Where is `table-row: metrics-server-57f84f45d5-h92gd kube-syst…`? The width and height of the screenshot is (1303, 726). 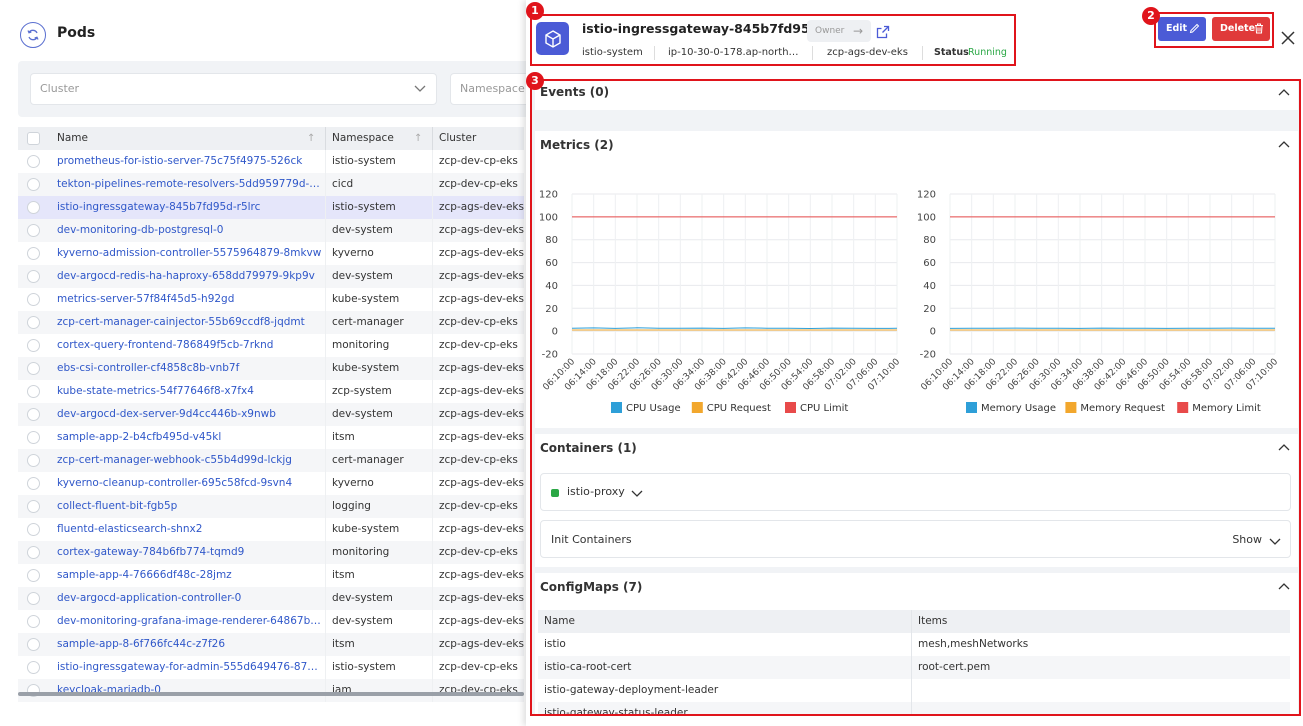
table-row: metrics-server-57f84f45d5-h92gd kube-syst… is located at coordinates (271, 299).